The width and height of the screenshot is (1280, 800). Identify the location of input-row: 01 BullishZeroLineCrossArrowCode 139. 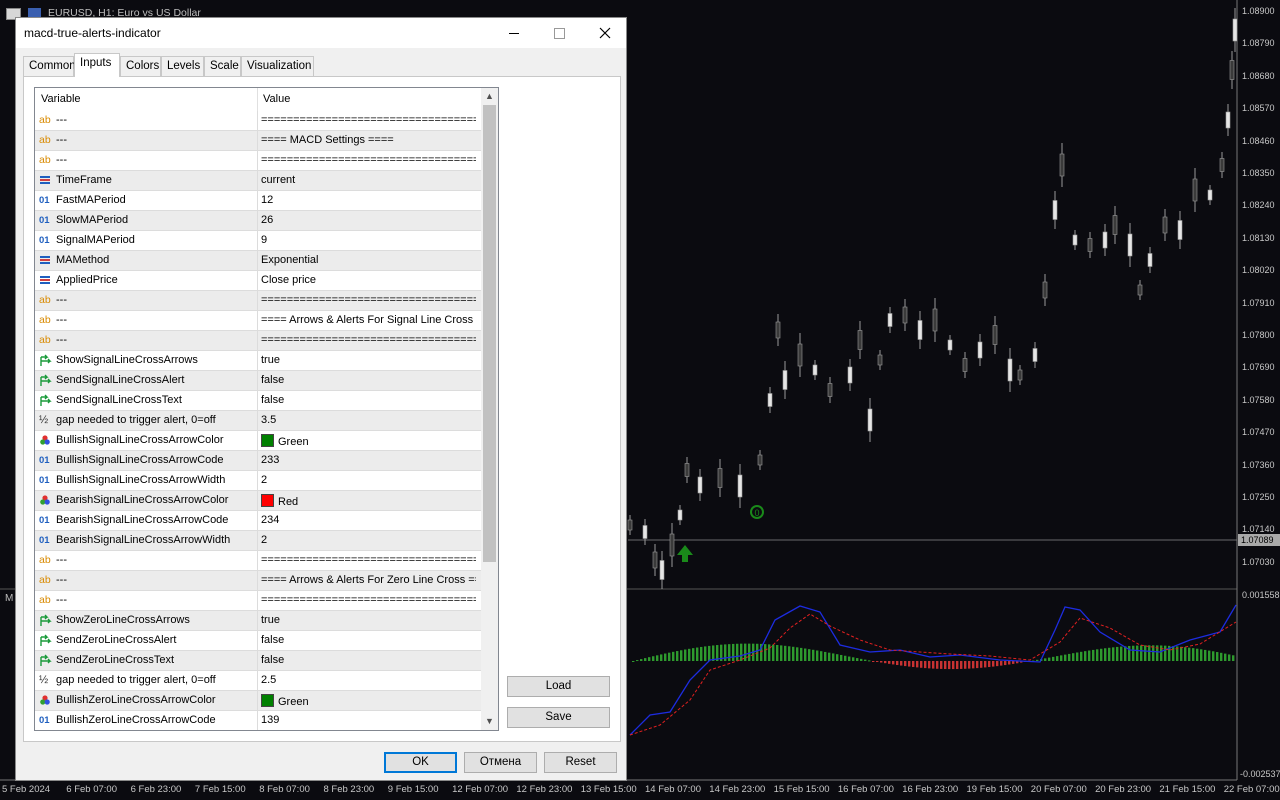
(258, 720).